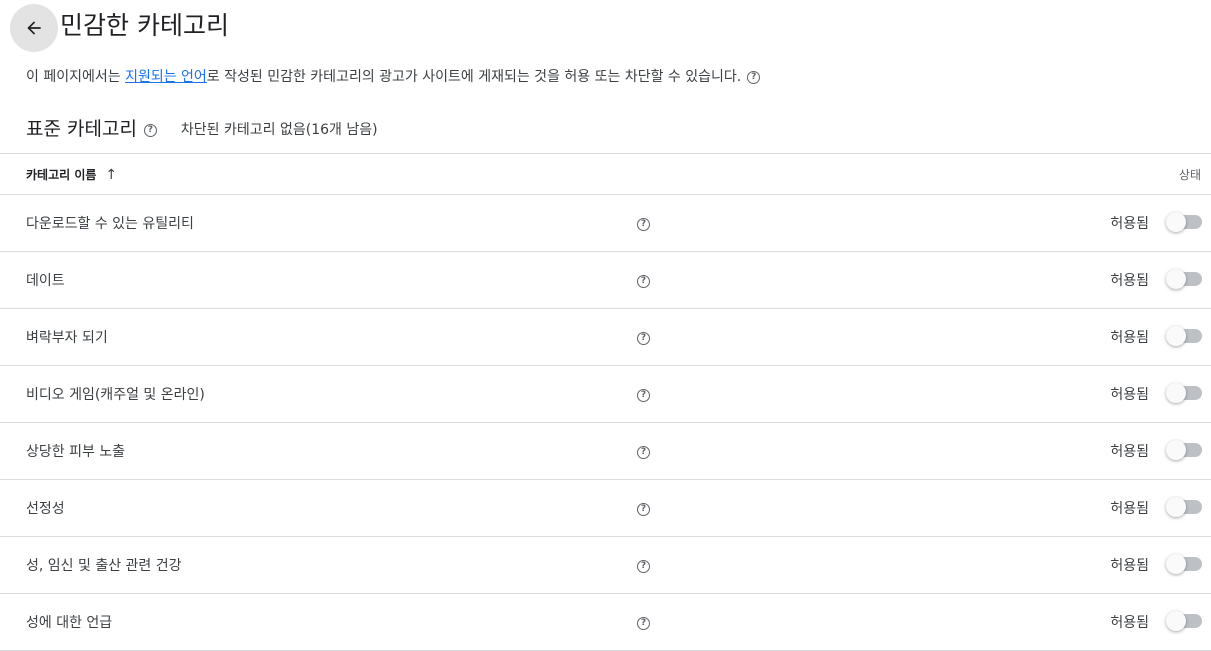 This screenshot has width=1211, height=651. Describe the element at coordinates (110, 224) in the screenshot. I see `category-name: 다운로드할 수 있는 유틸리티` at that location.